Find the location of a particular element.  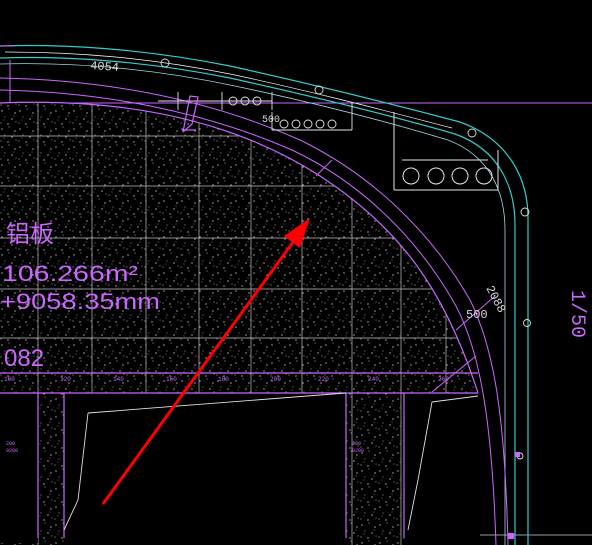

svg-text: 120 is located at coordinates (65, 379).